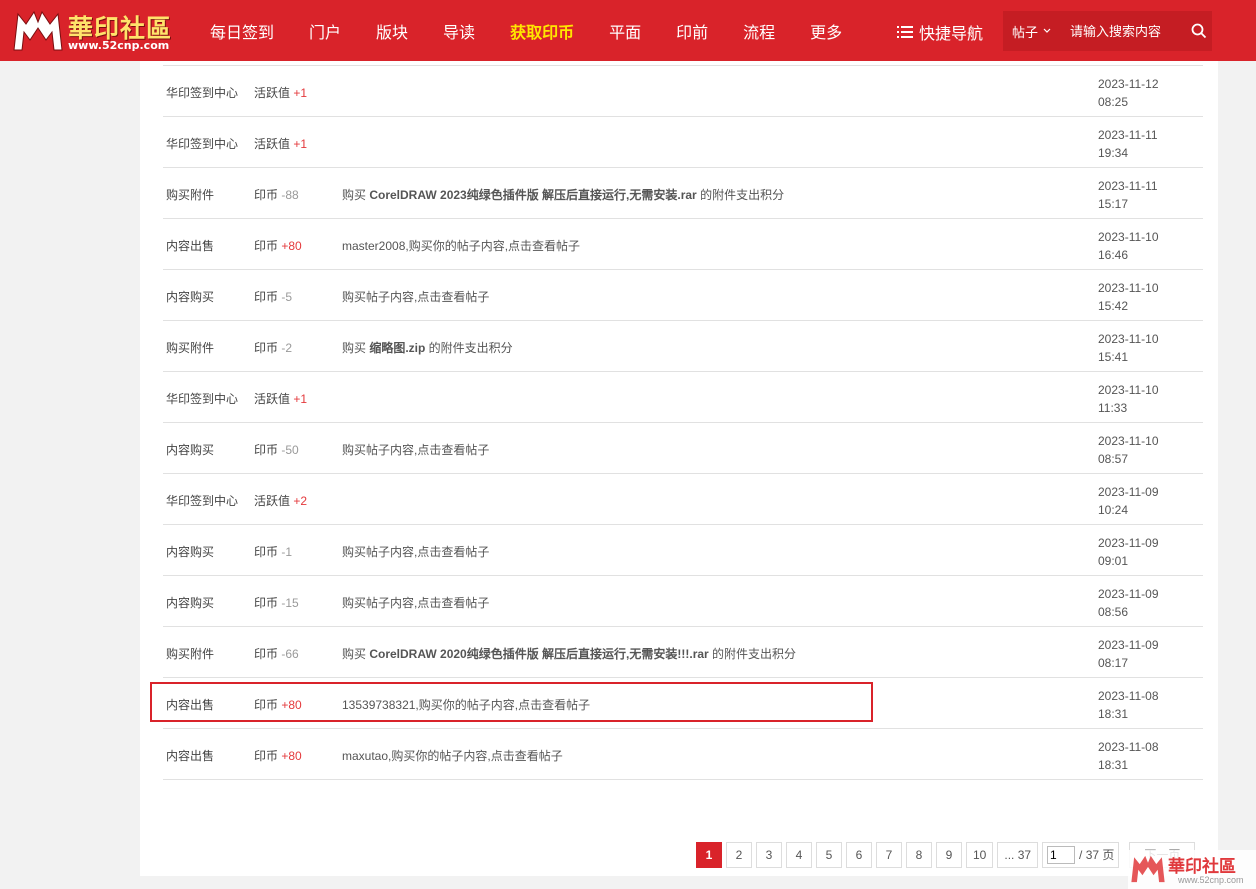  Describe the element at coordinates (889, 854) in the screenshot. I see `page-link: 7` at that location.